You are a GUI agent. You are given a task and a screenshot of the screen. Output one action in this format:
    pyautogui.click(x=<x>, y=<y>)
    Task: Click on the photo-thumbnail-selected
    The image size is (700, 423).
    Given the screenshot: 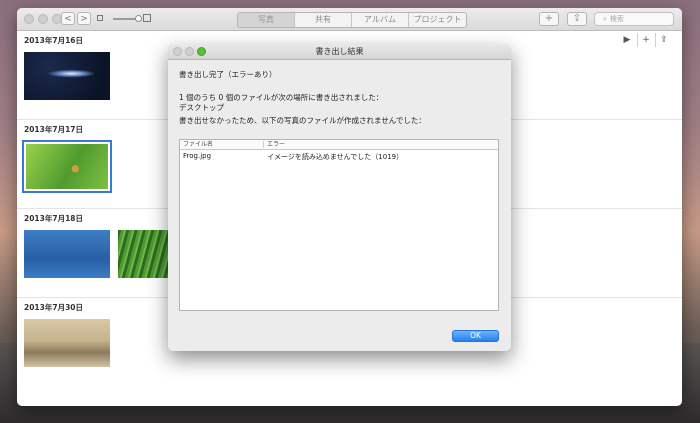 What is the action you would take?
    pyautogui.click(x=67, y=166)
    